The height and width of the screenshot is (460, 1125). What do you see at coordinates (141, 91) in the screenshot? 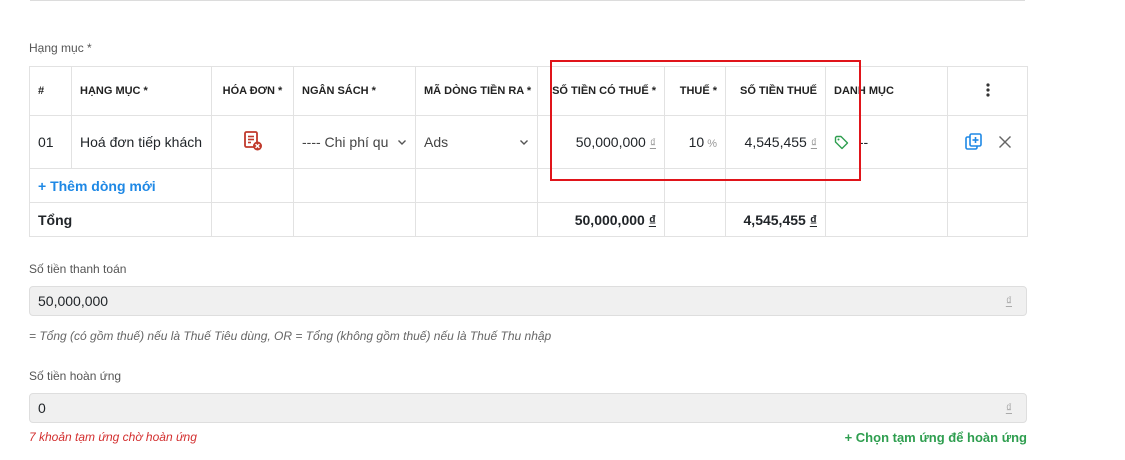
I see `header-item: HẠNG MỤC *` at bounding box center [141, 91].